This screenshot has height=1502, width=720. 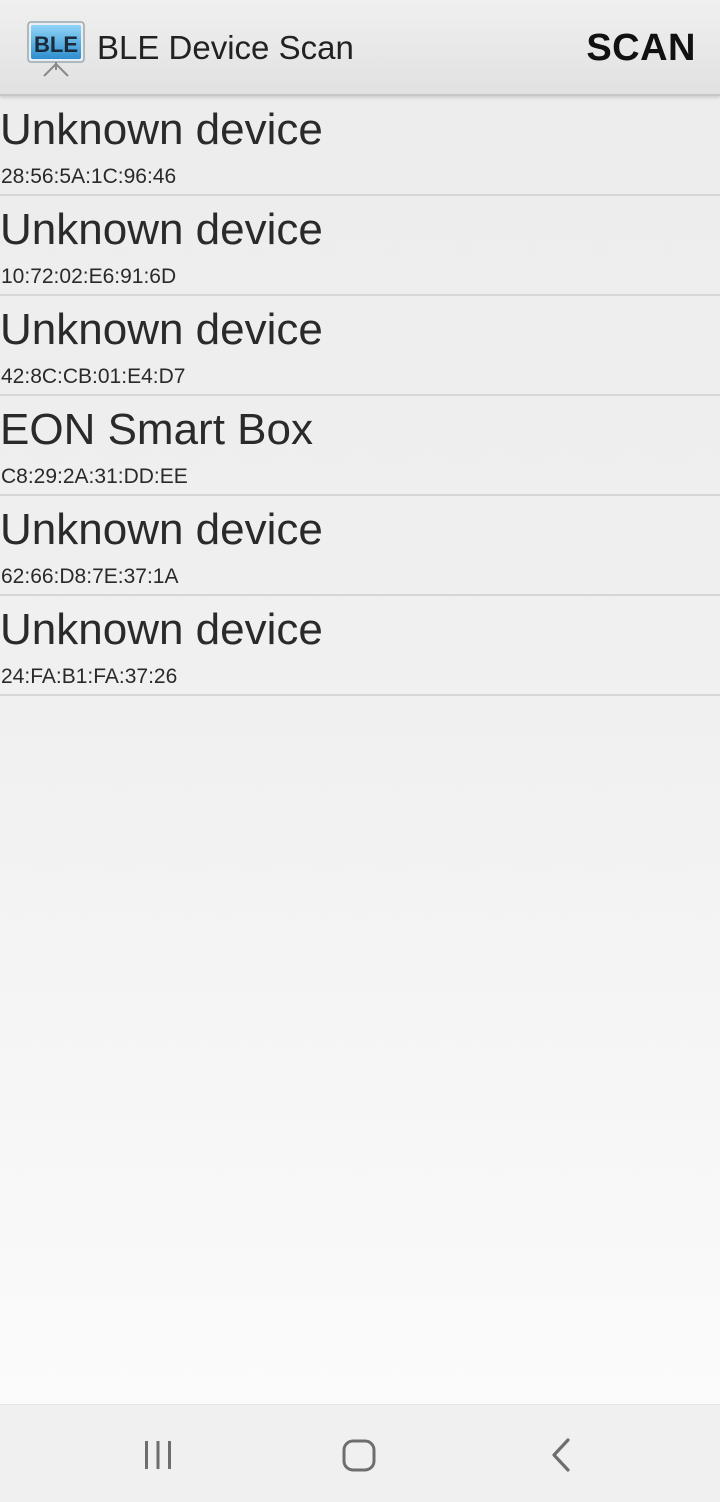 I want to click on svg-text: BLE, so click(x=56, y=44).